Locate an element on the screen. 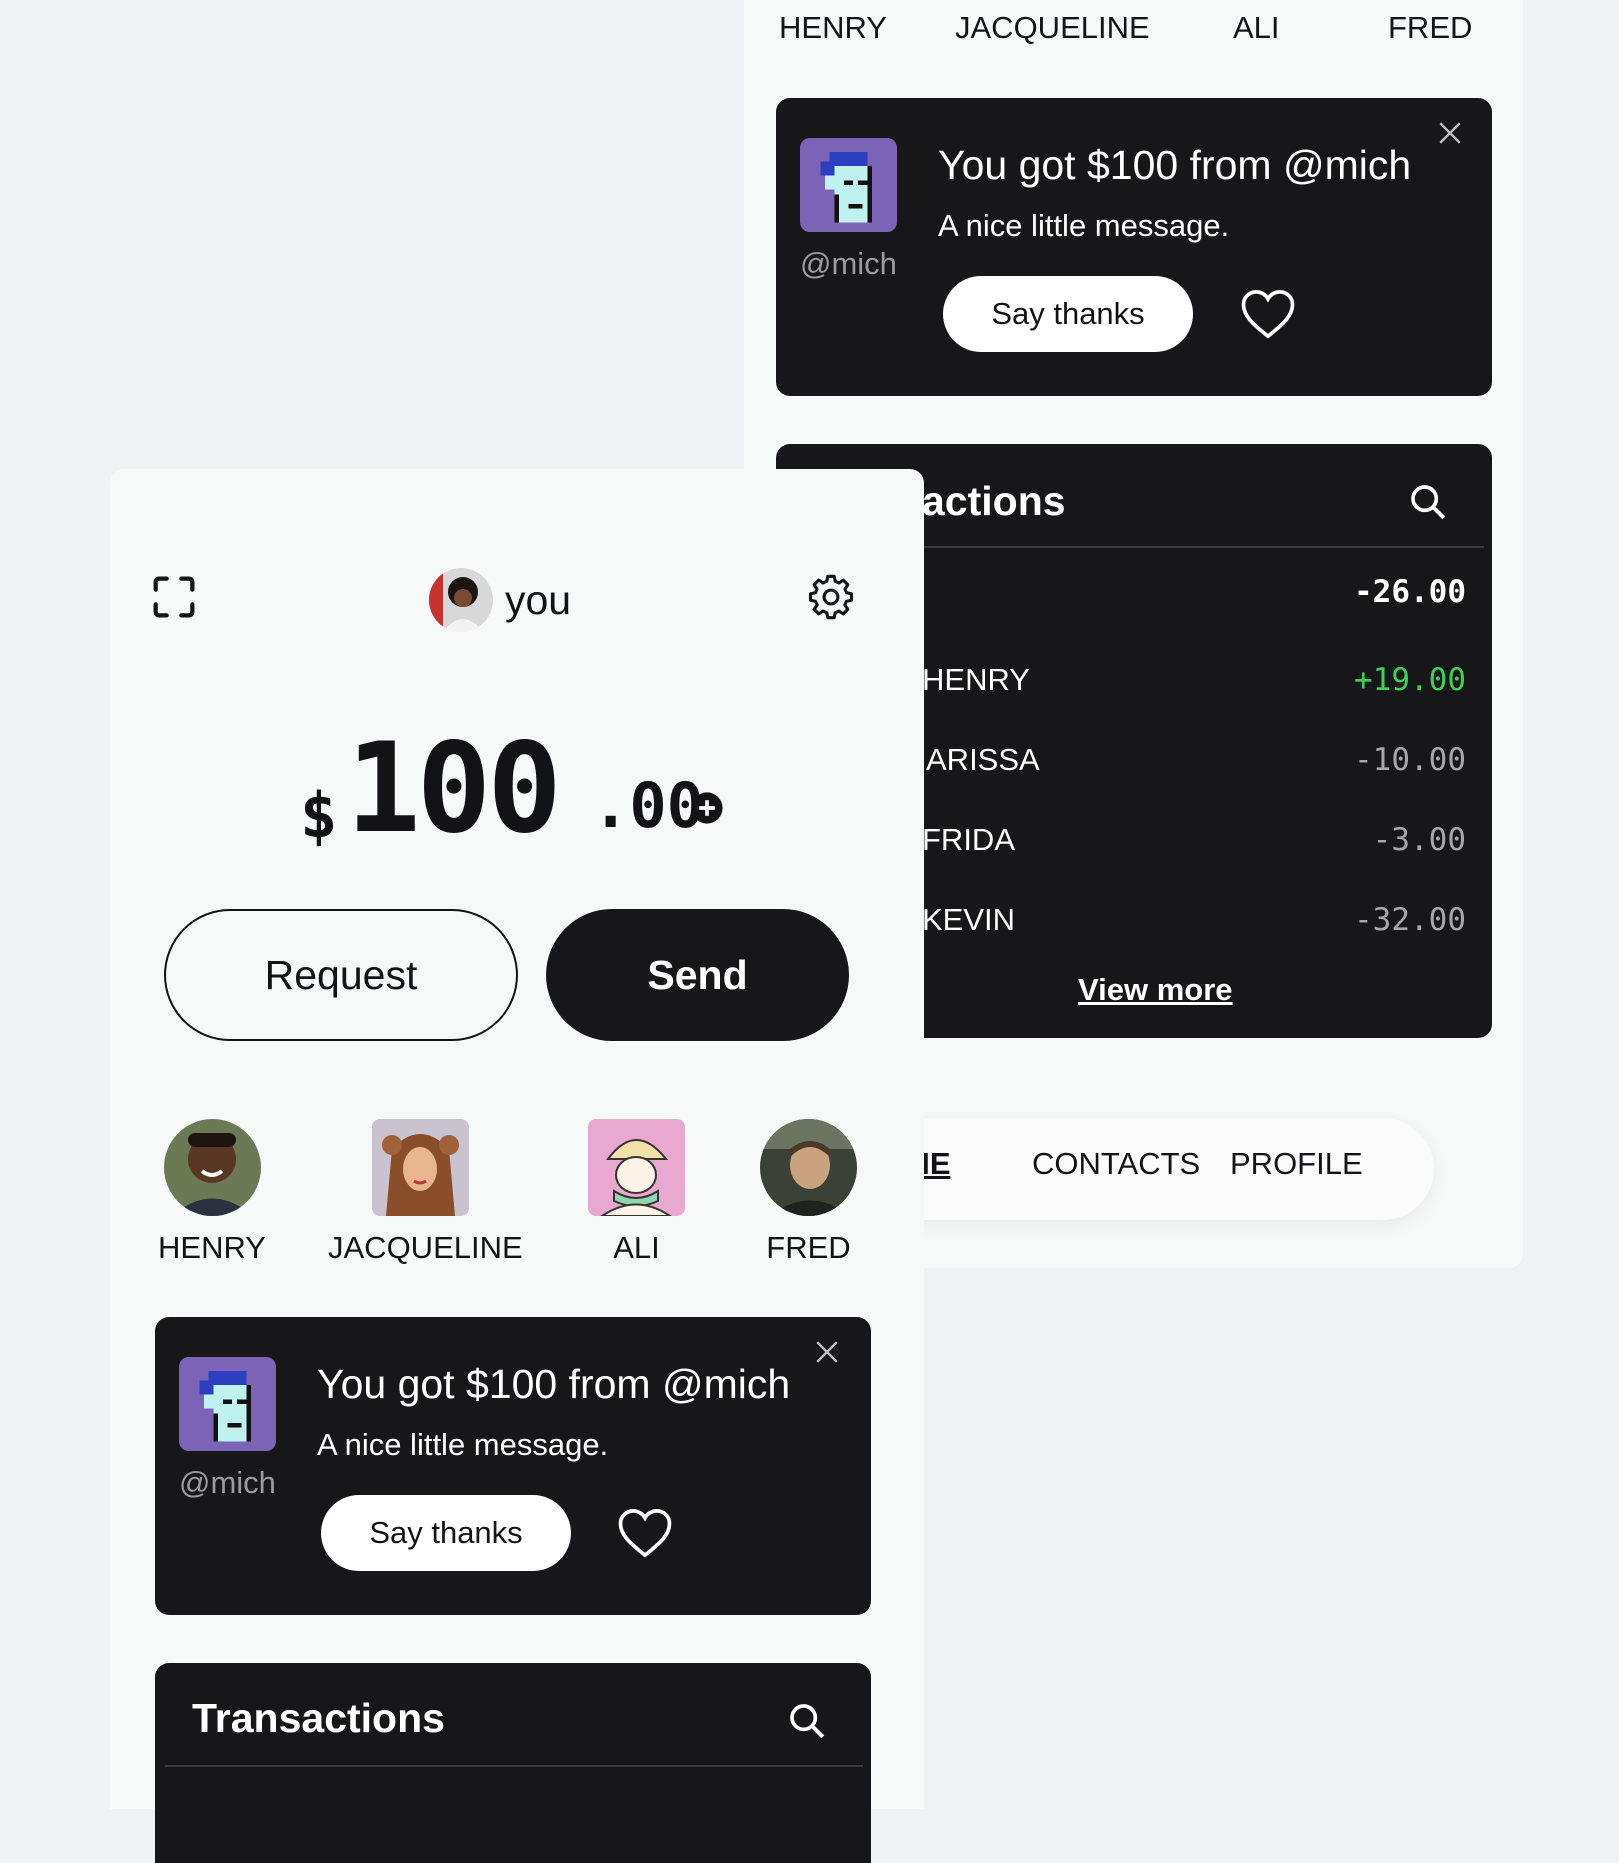  contact-name-henry: HENRY is located at coordinates (833, 28).